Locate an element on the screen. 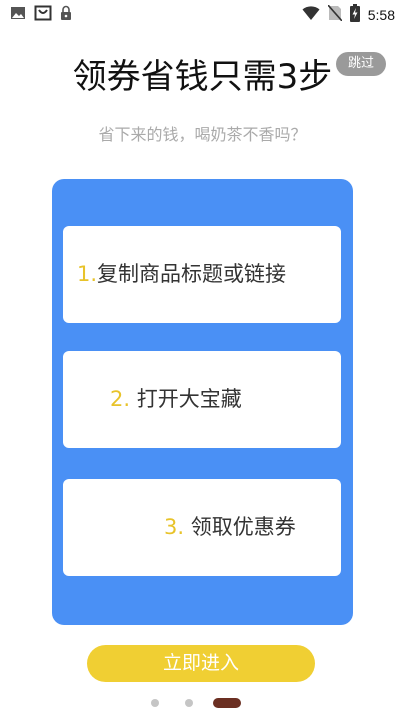 This screenshot has width=405, height=720. pager-dot-active is located at coordinates (227, 703).